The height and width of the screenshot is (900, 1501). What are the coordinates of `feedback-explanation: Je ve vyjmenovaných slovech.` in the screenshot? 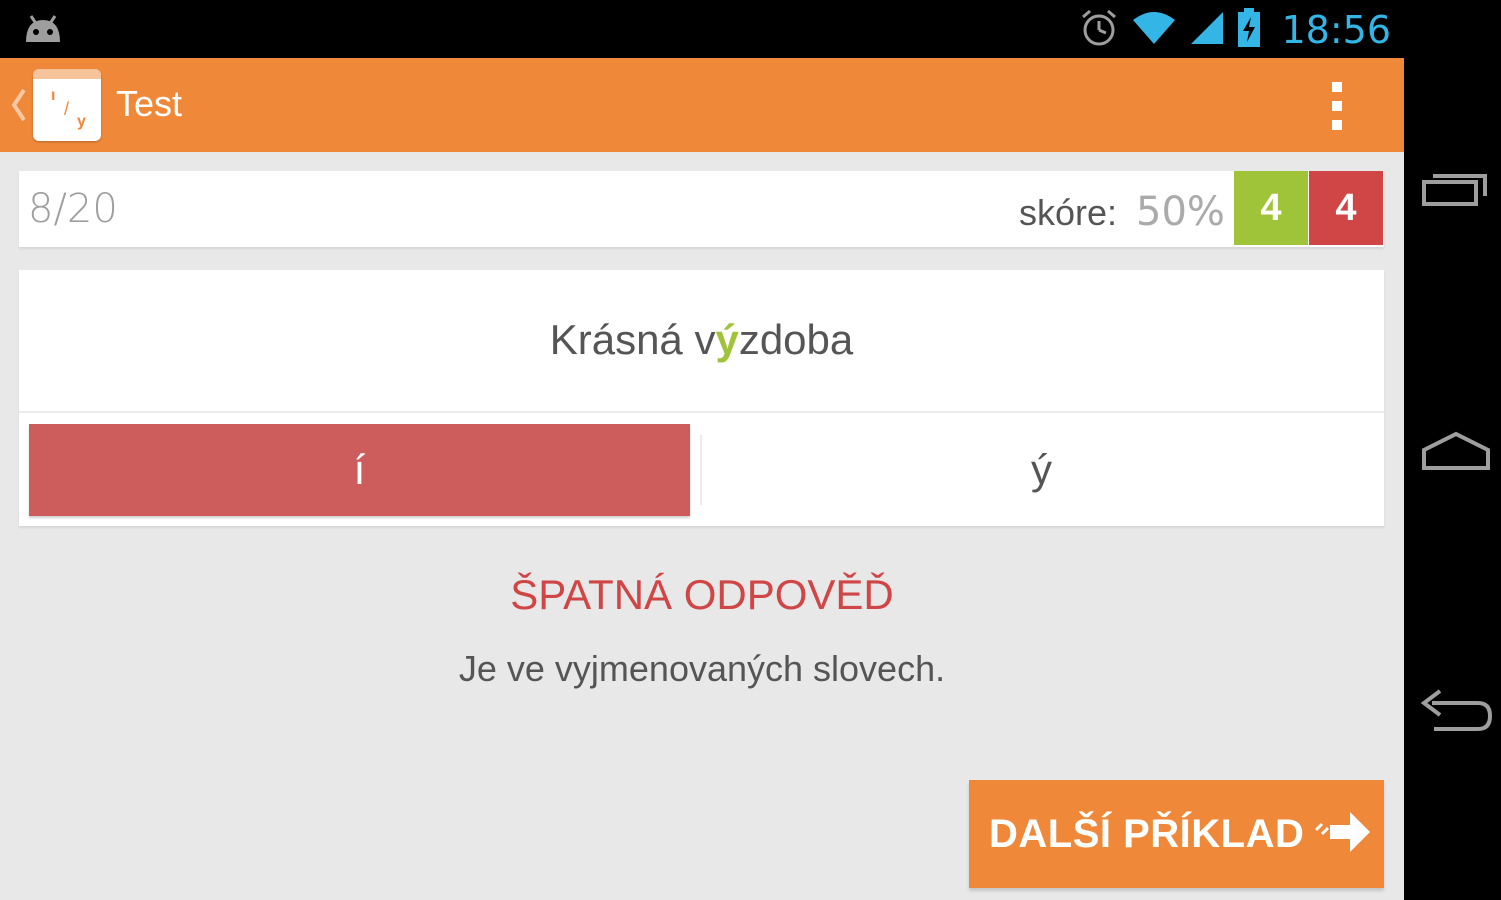 It's located at (702, 668).